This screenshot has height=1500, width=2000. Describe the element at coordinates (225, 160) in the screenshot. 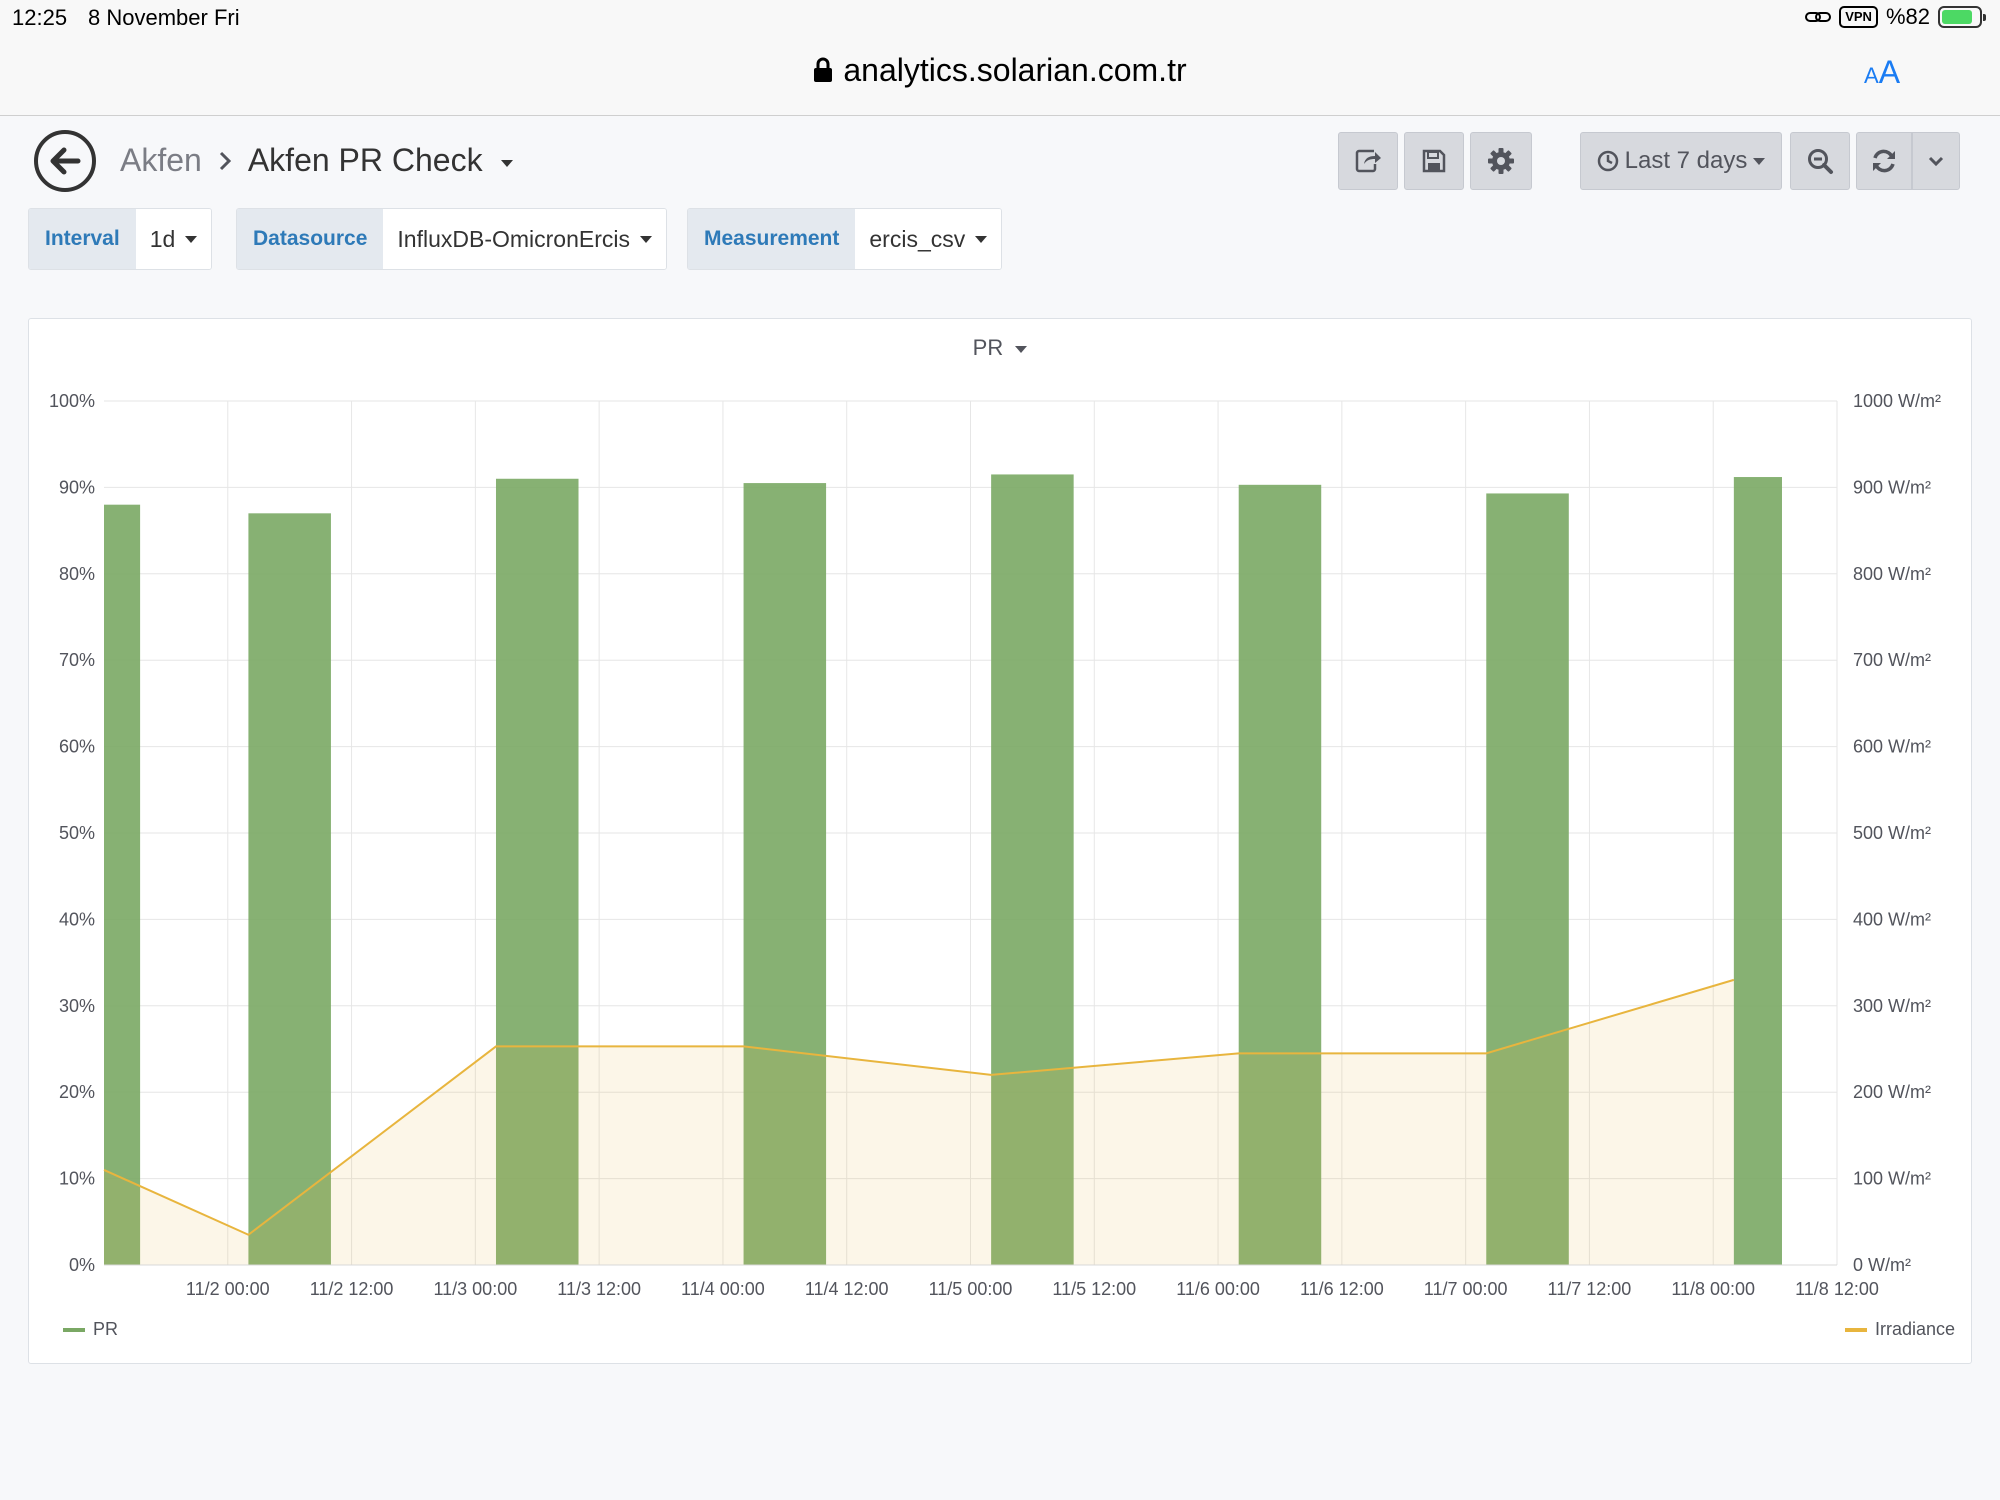

I see `chevron-right-icon` at that location.